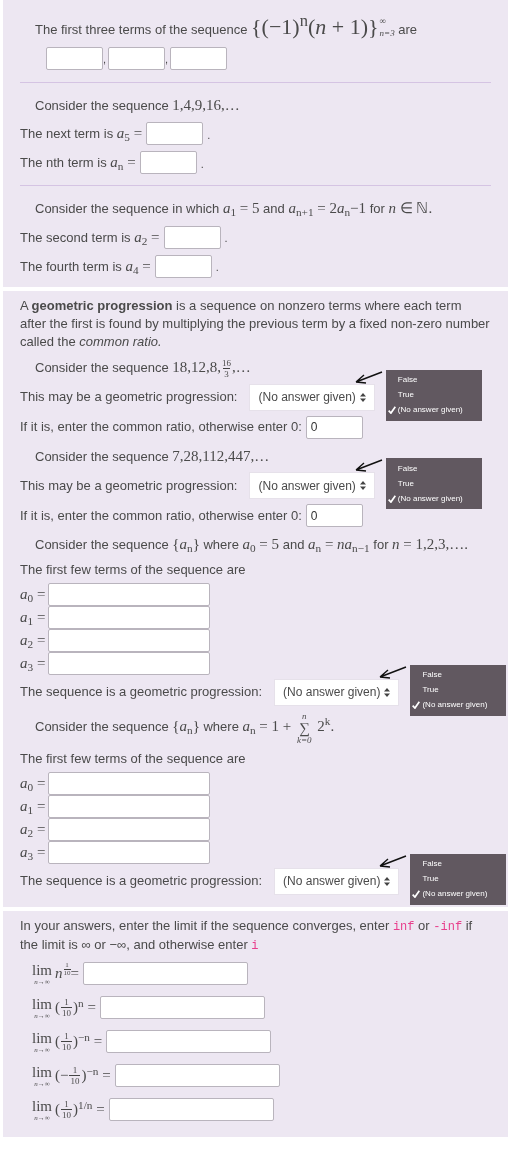 This screenshot has height=1162, width=508. Describe the element at coordinates (247, 935) in the screenshot. I see `paragraph-text: In your answers, enter the limit if the sequence converges, enter inf or -inf if the limit is ∞ or −∞, and otherwise enter i` at that location.